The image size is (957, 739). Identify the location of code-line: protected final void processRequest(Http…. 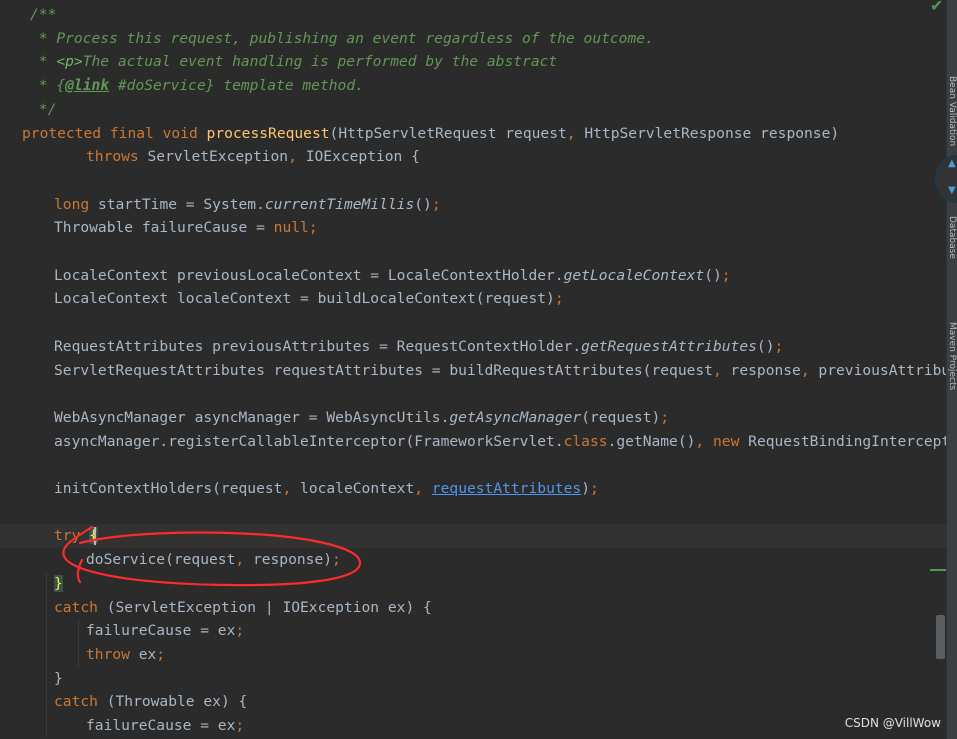
(473, 134).